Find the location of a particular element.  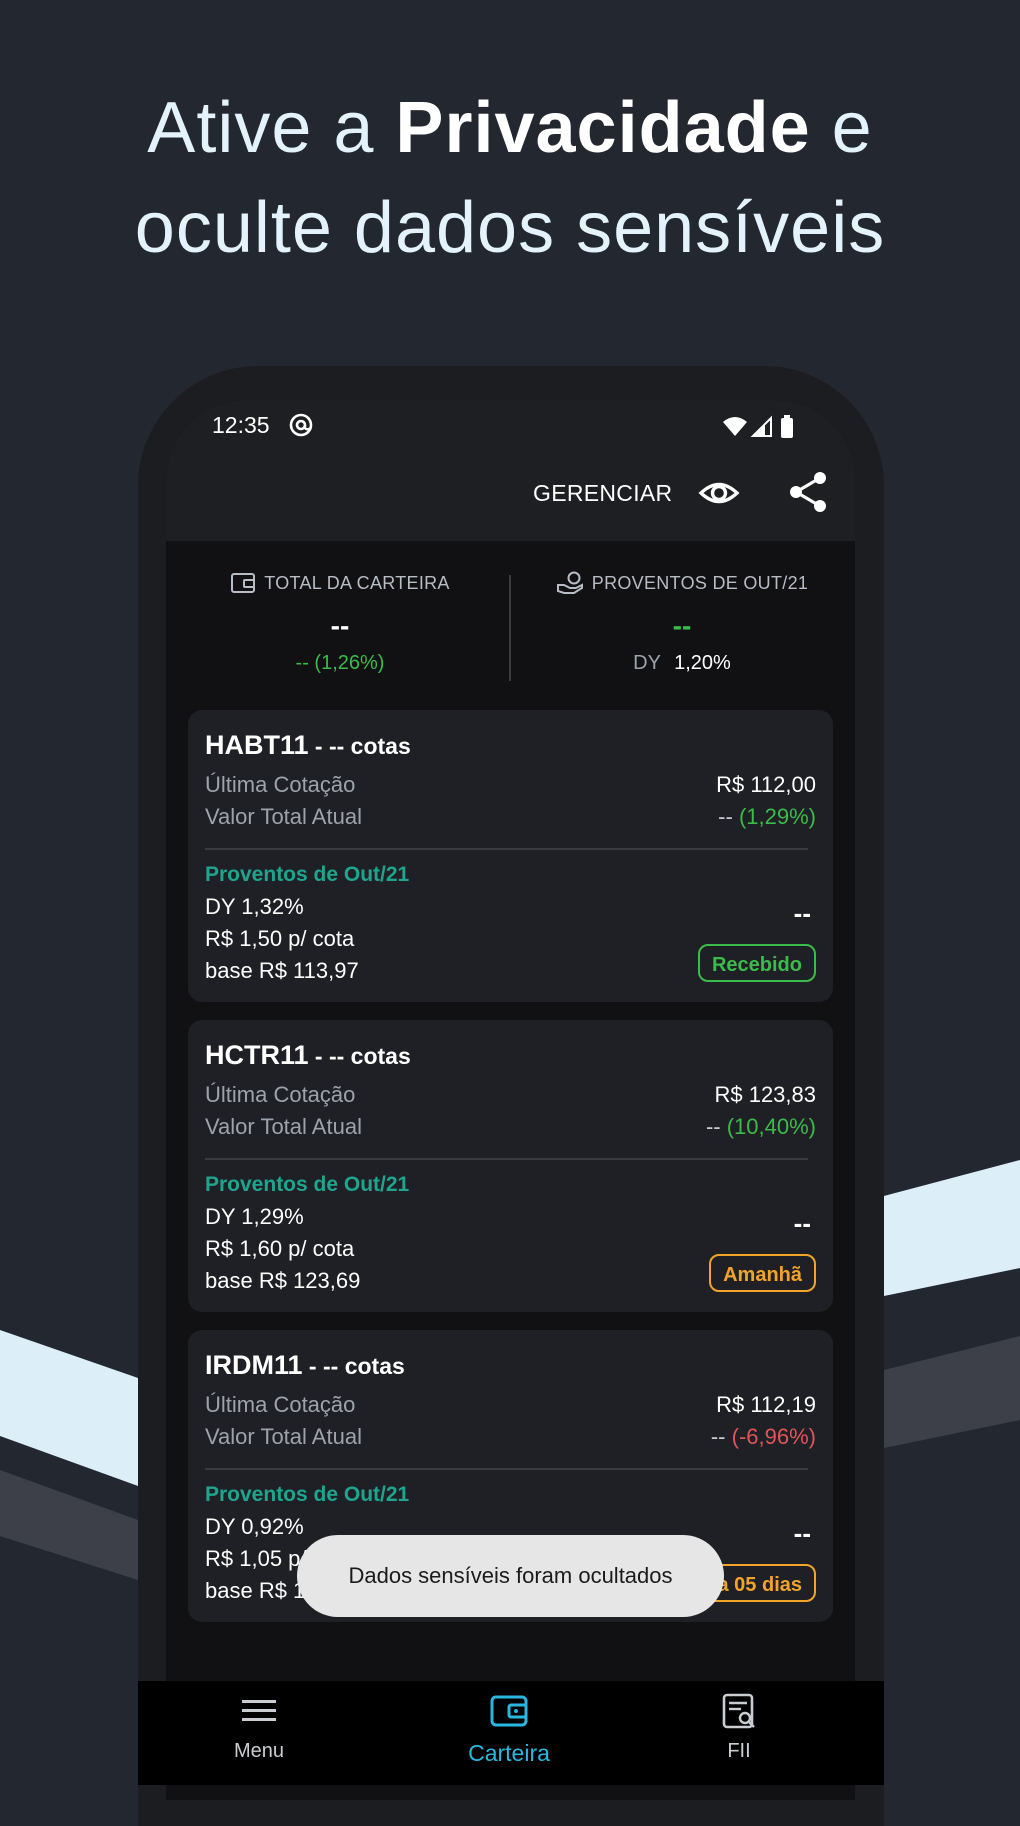

wifi-icon is located at coordinates (735, 426).